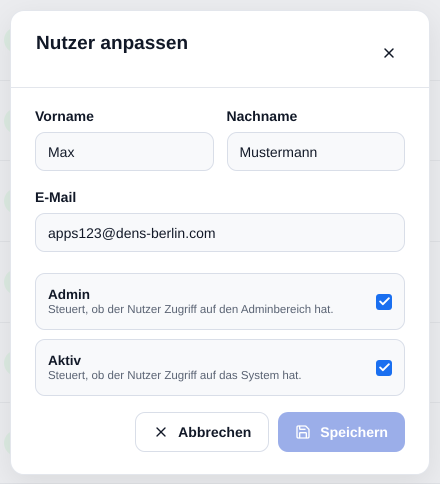 The width and height of the screenshot is (440, 484). I want to click on option-description: Steuert, ob der Nutzer Zugriff auf das System hat., so click(175, 376).